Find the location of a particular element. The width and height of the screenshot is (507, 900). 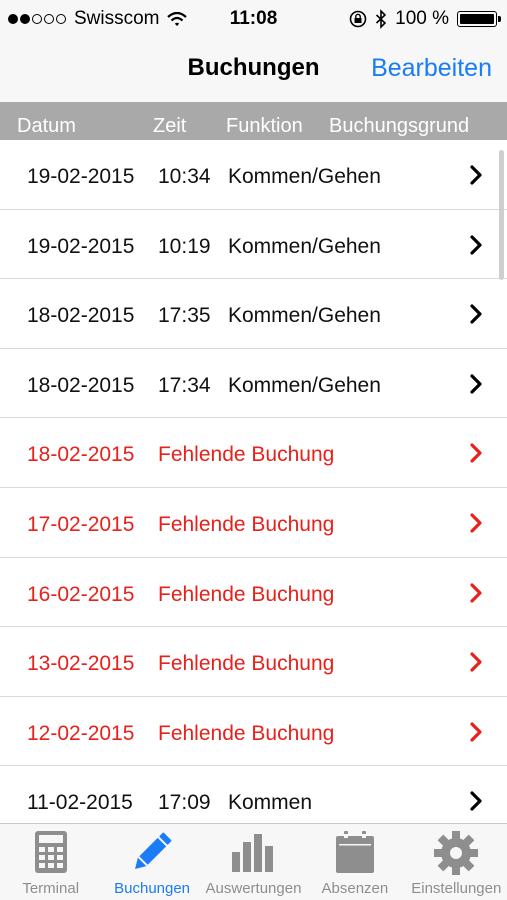

list-item: 12-02-2015 Fehlende Buchung is located at coordinates (253, 732).